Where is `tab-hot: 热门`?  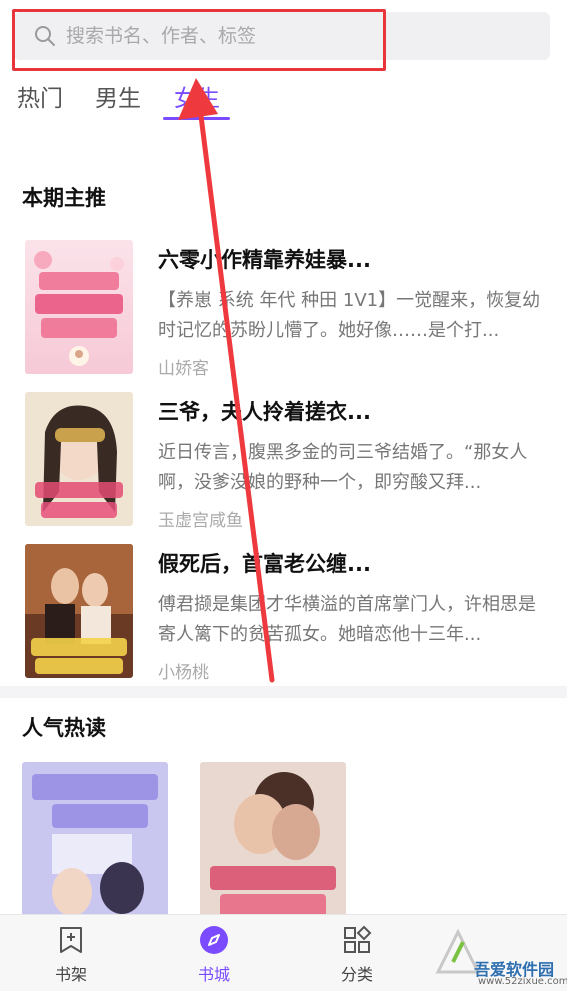
tab-hot: 热门 is located at coordinates (40, 99).